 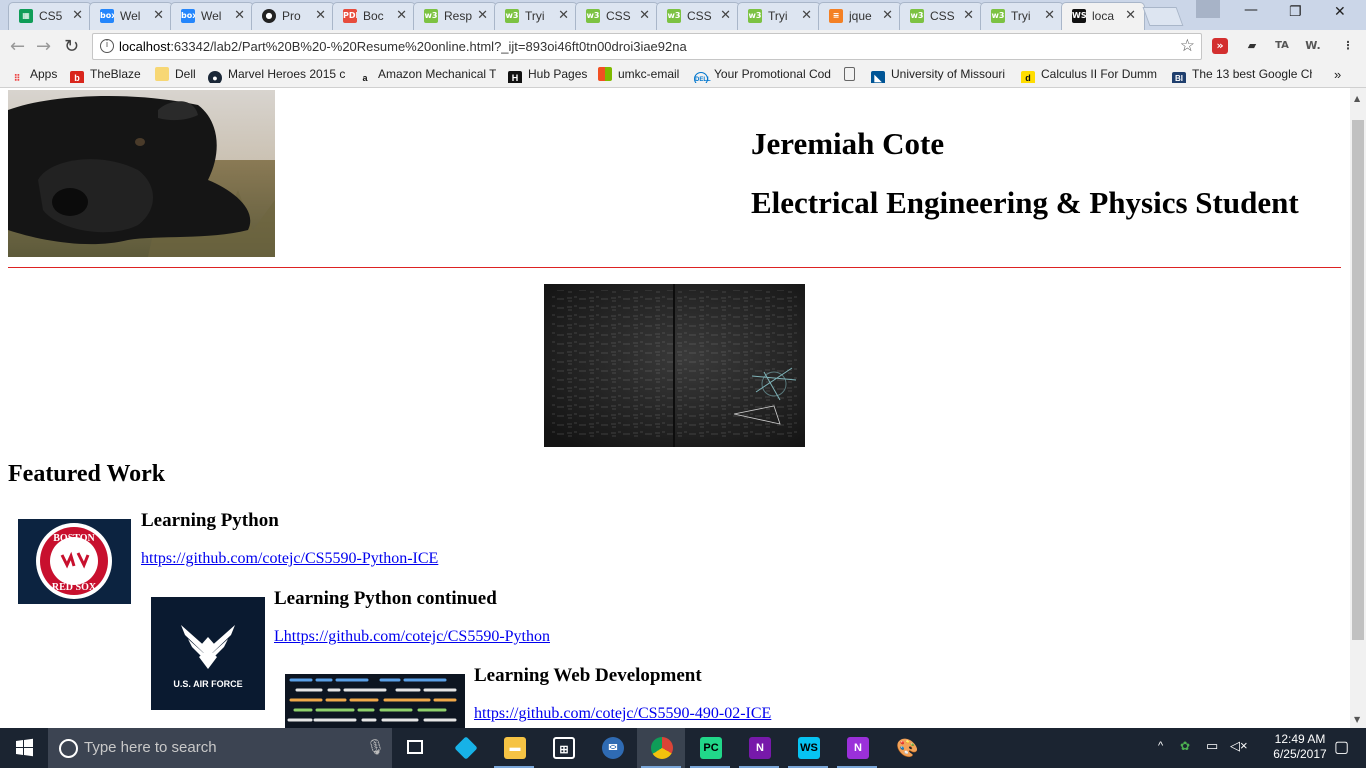 I want to click on bookmark-calculus-dummies: d Calculus II For Dumm, so click(x=1091, y=75).